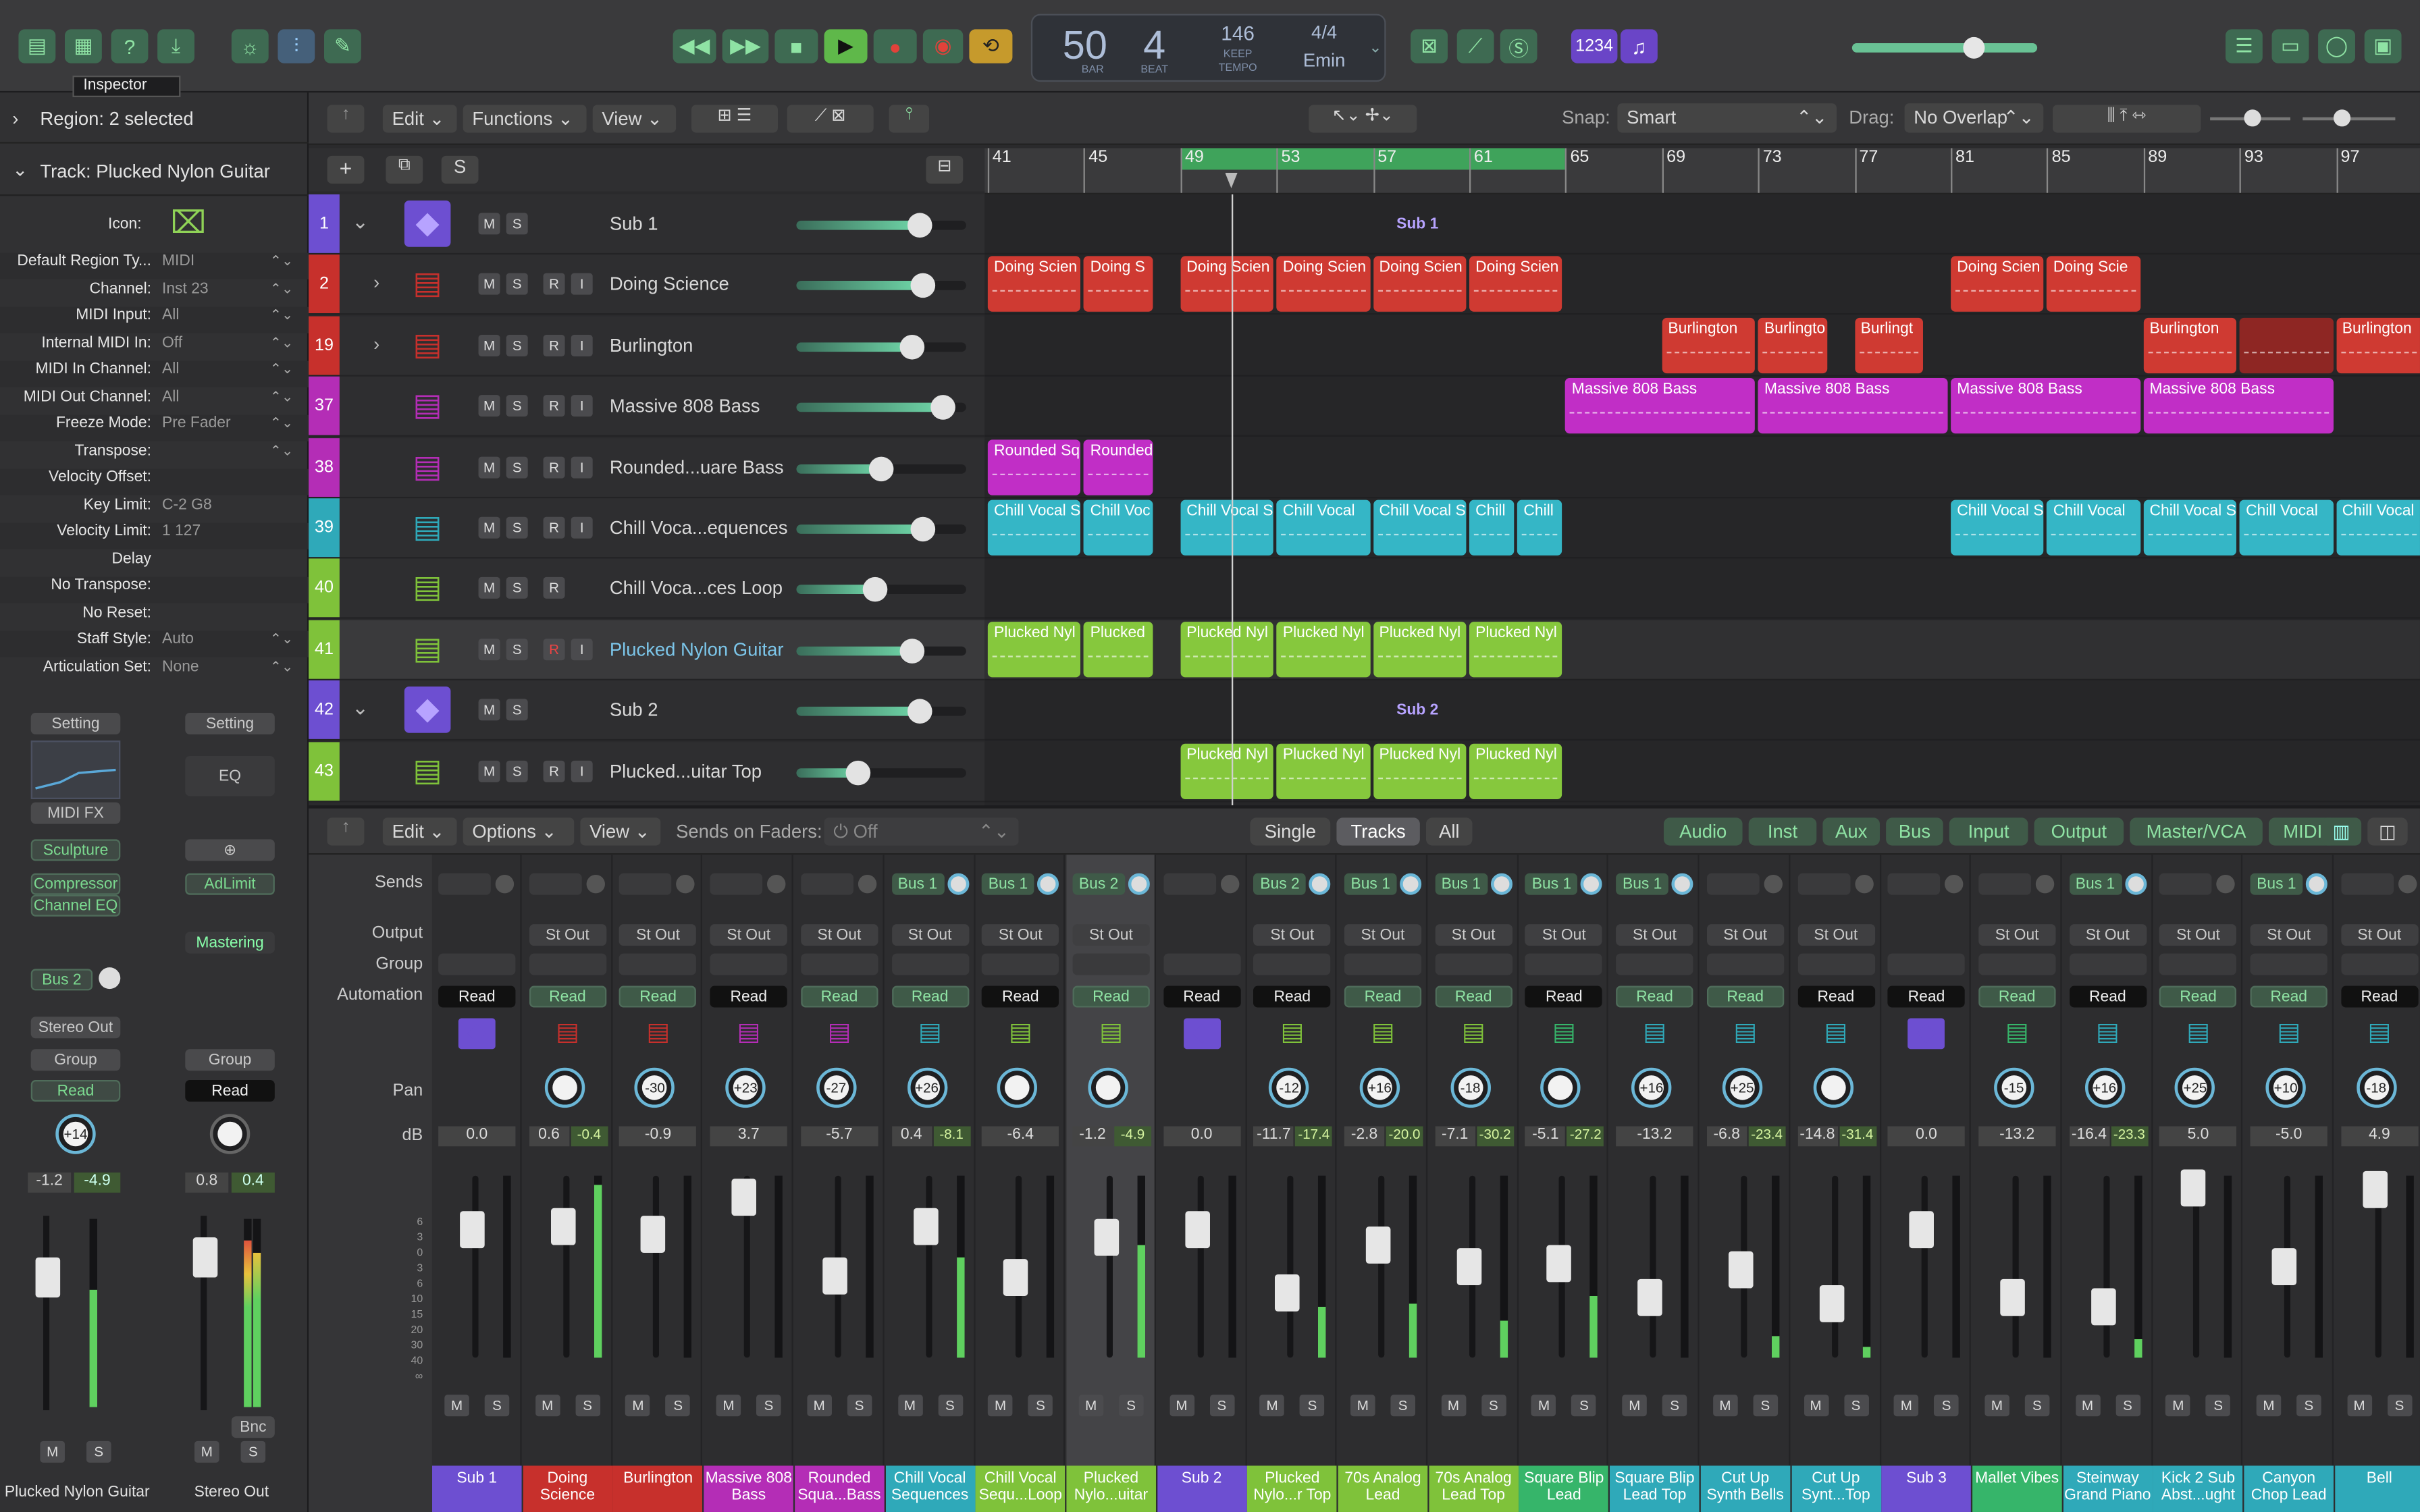 The width and height of the screenshot is (2420, 1512). Describe the element at coordinates (230, 723) in the screenshot. I see `setting-button-out: Setting` at that location.